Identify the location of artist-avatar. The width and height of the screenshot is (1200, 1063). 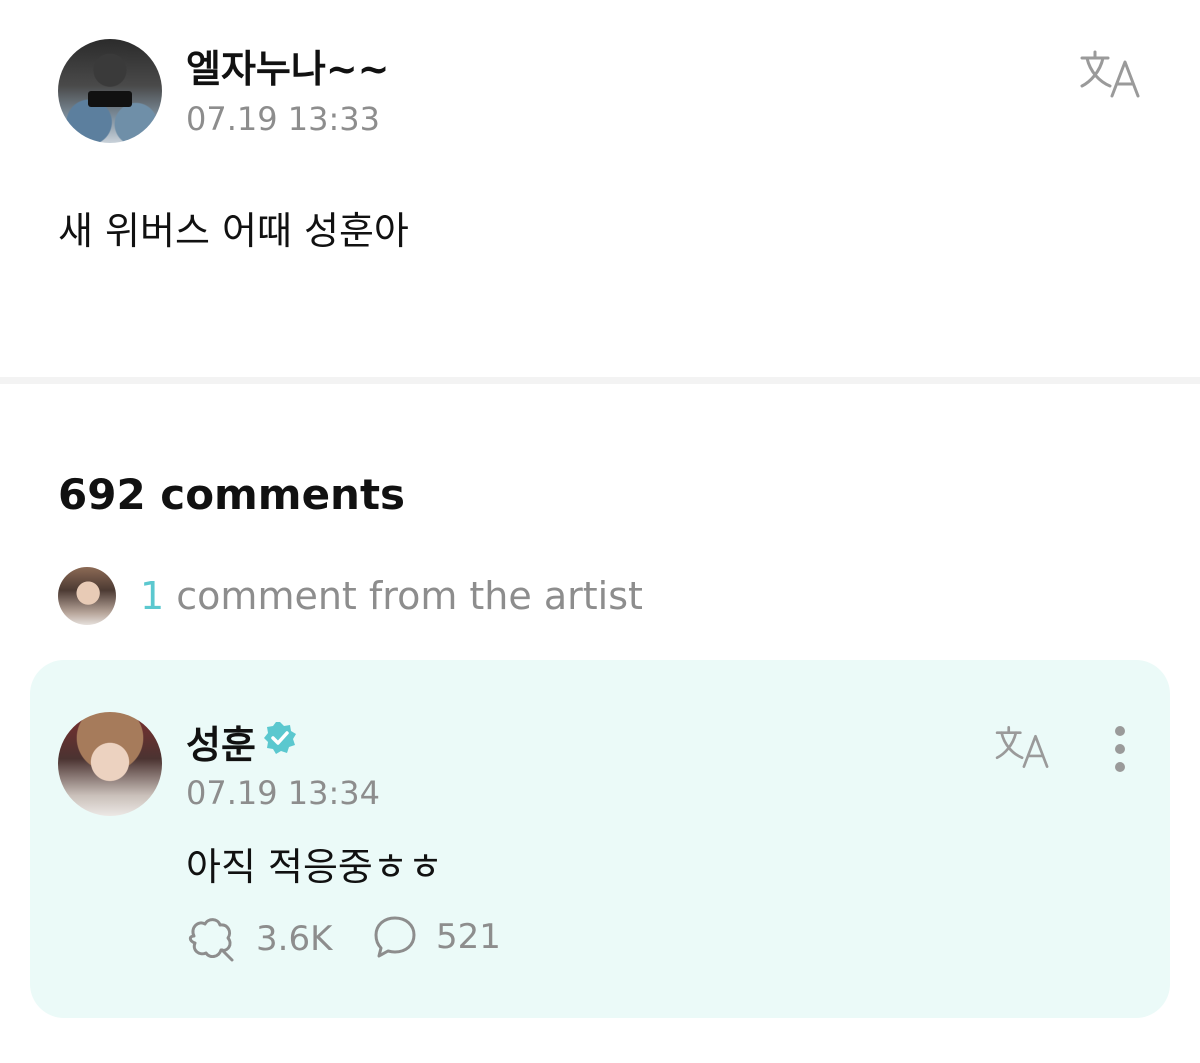
(110, 764).